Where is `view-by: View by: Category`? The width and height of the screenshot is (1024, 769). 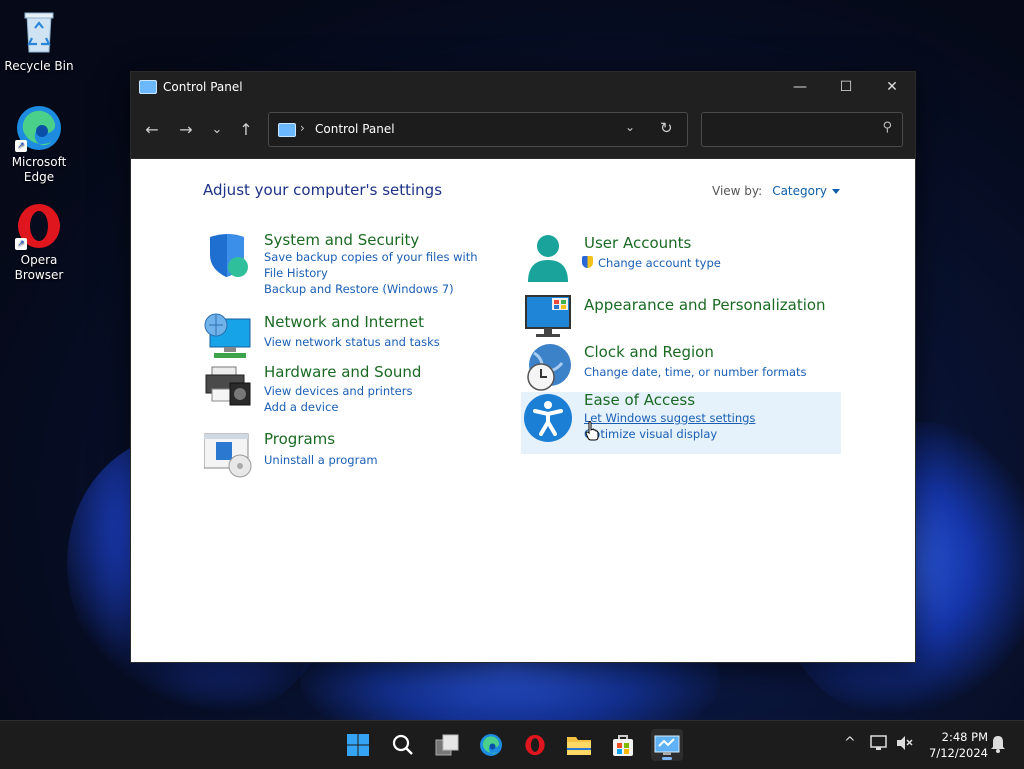 view-by: View by: Category is located at coordinates (776, 191).